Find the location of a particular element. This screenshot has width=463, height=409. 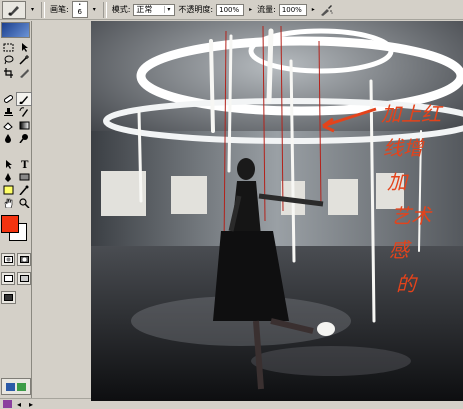

stamp-icon is located at coordinates (8, 112).